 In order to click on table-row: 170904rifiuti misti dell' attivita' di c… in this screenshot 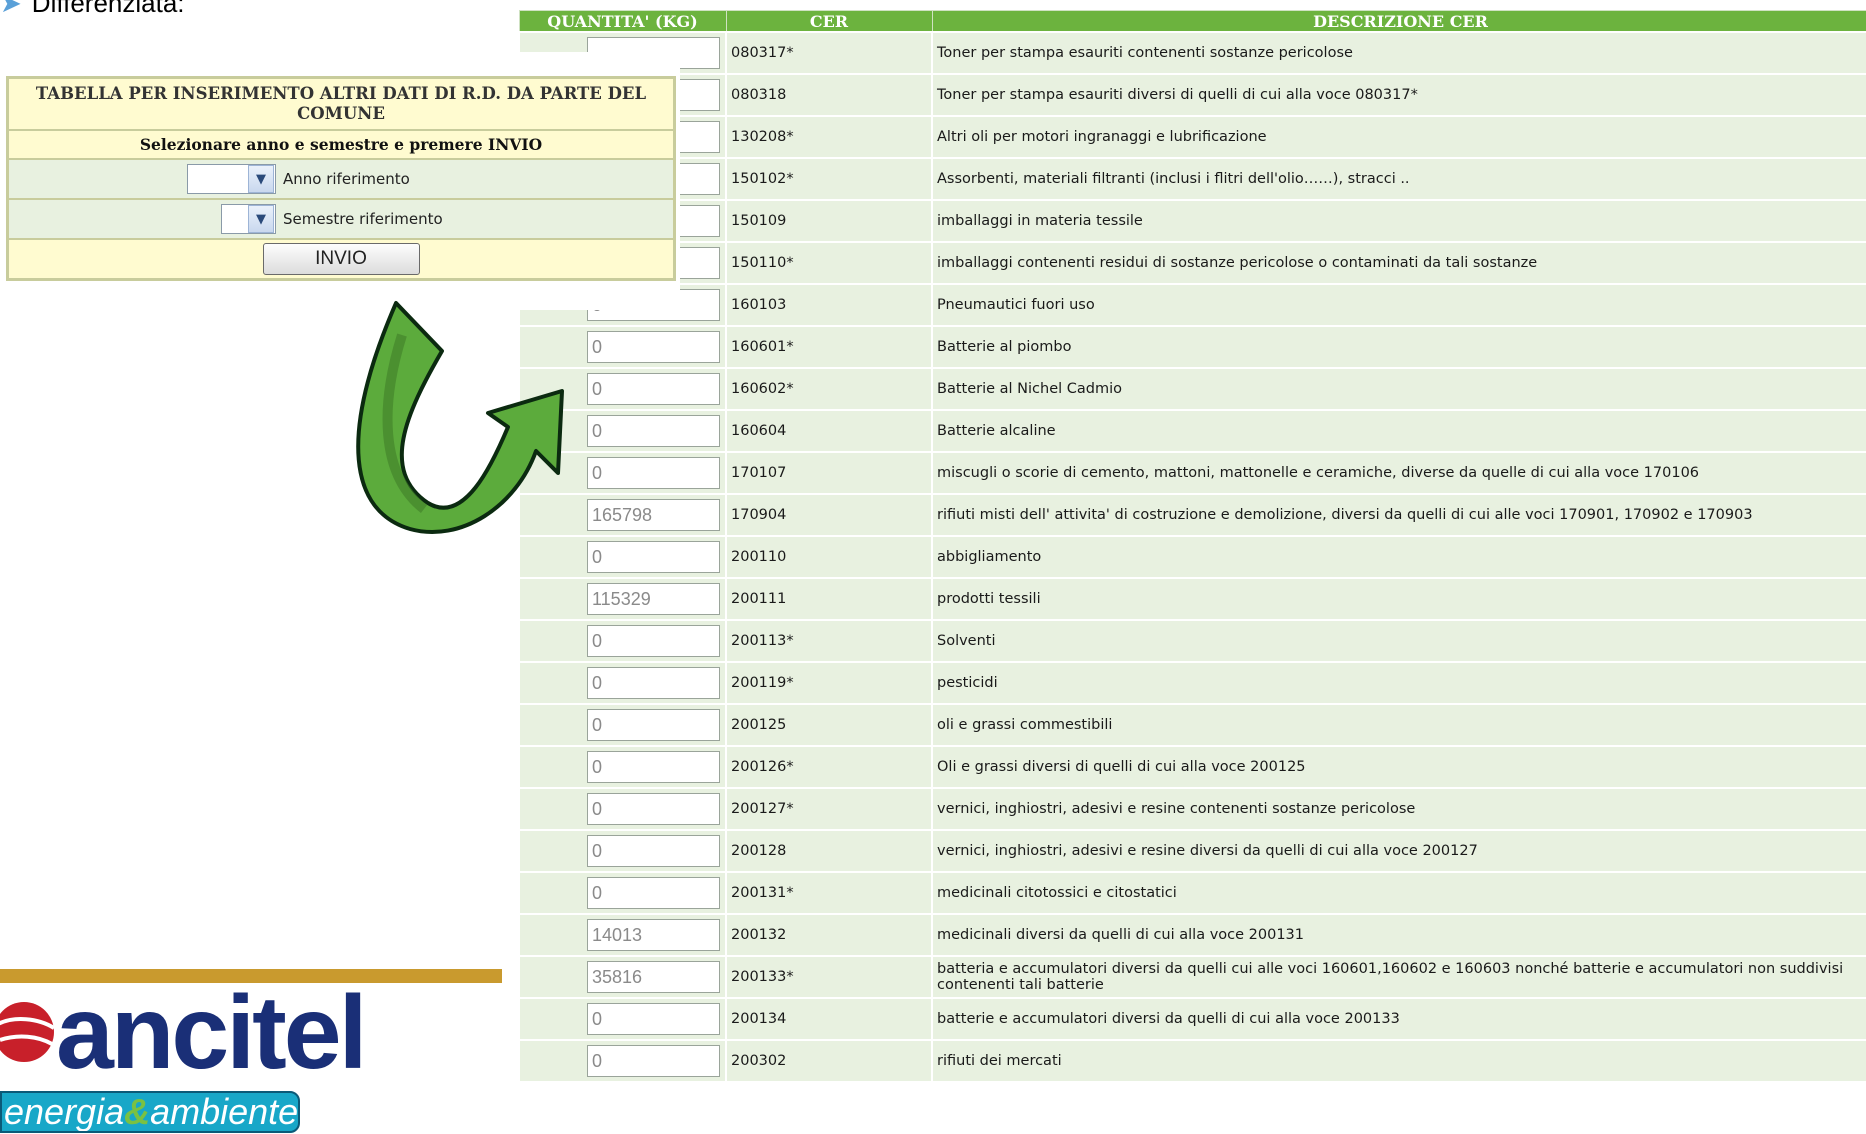, I will do `click(1192, 515)`.